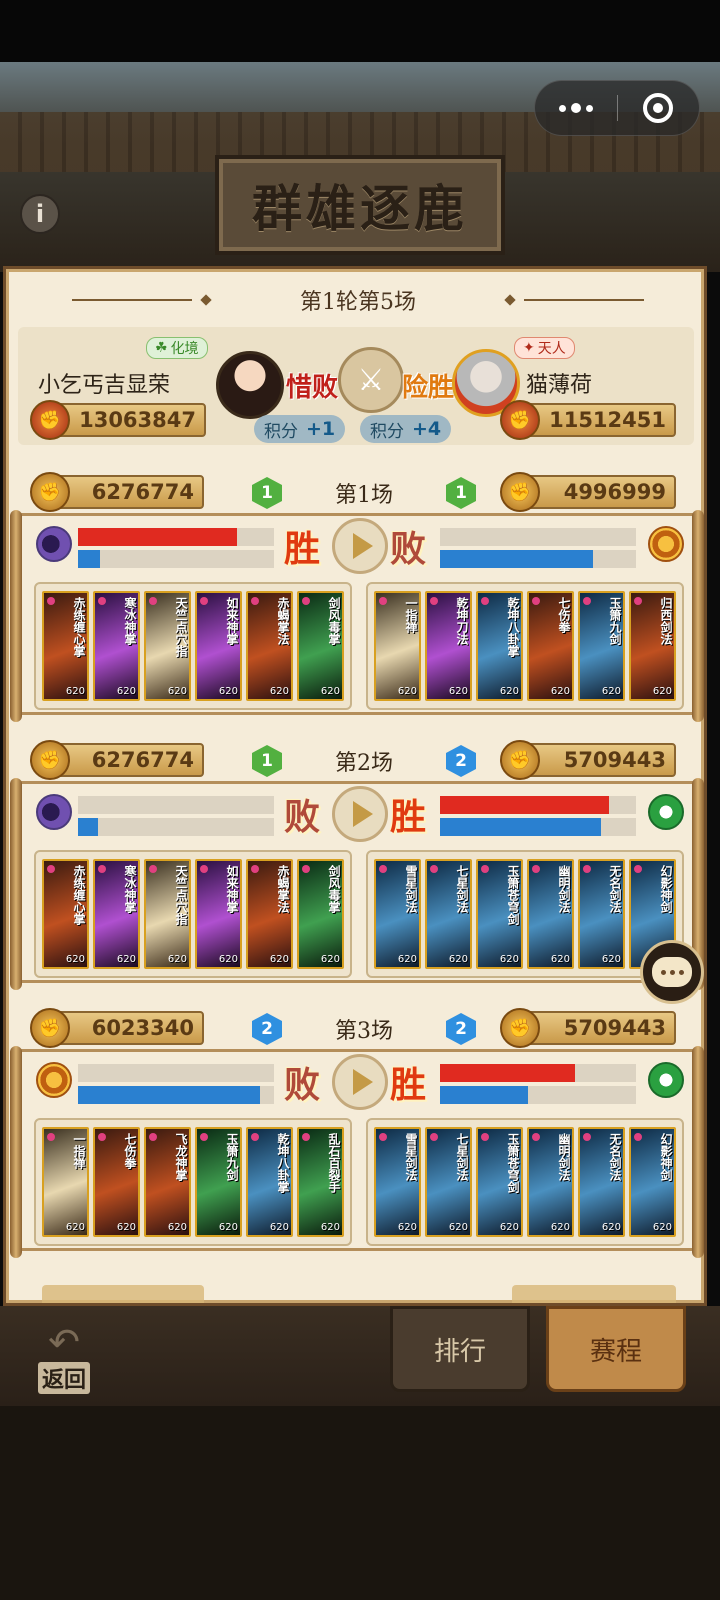 This screenshot has width=720, height=1600. I want to click on skill-card-name: 天竺点穴指, so click(181, 895).